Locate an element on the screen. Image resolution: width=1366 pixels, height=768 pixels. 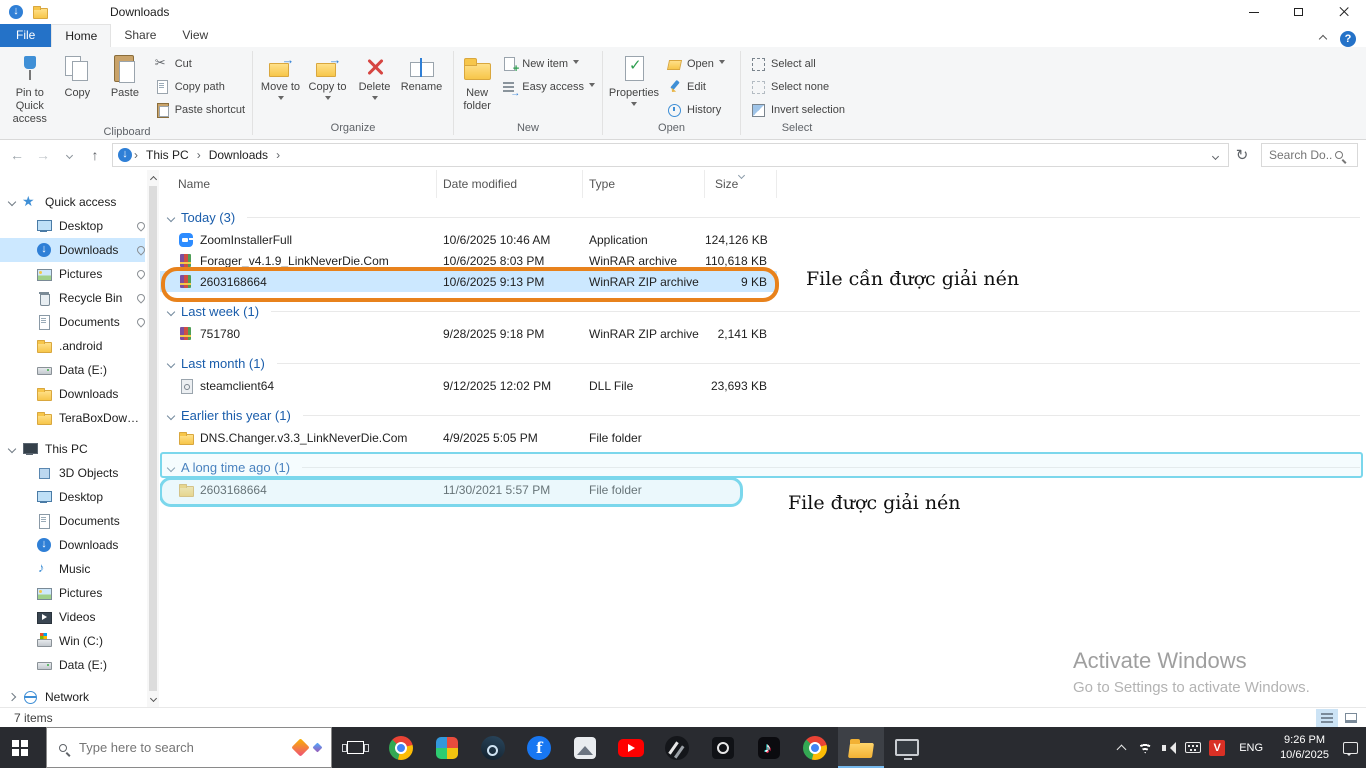
paste-shortcut-button: Paste shortcut is located at coordinates (199, 109).